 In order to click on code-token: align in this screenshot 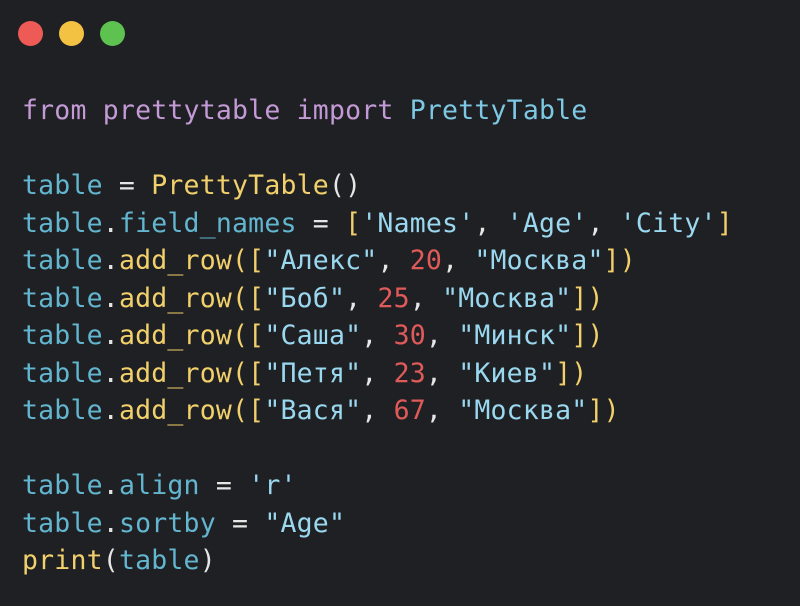, I will do `click(159, 485)`.